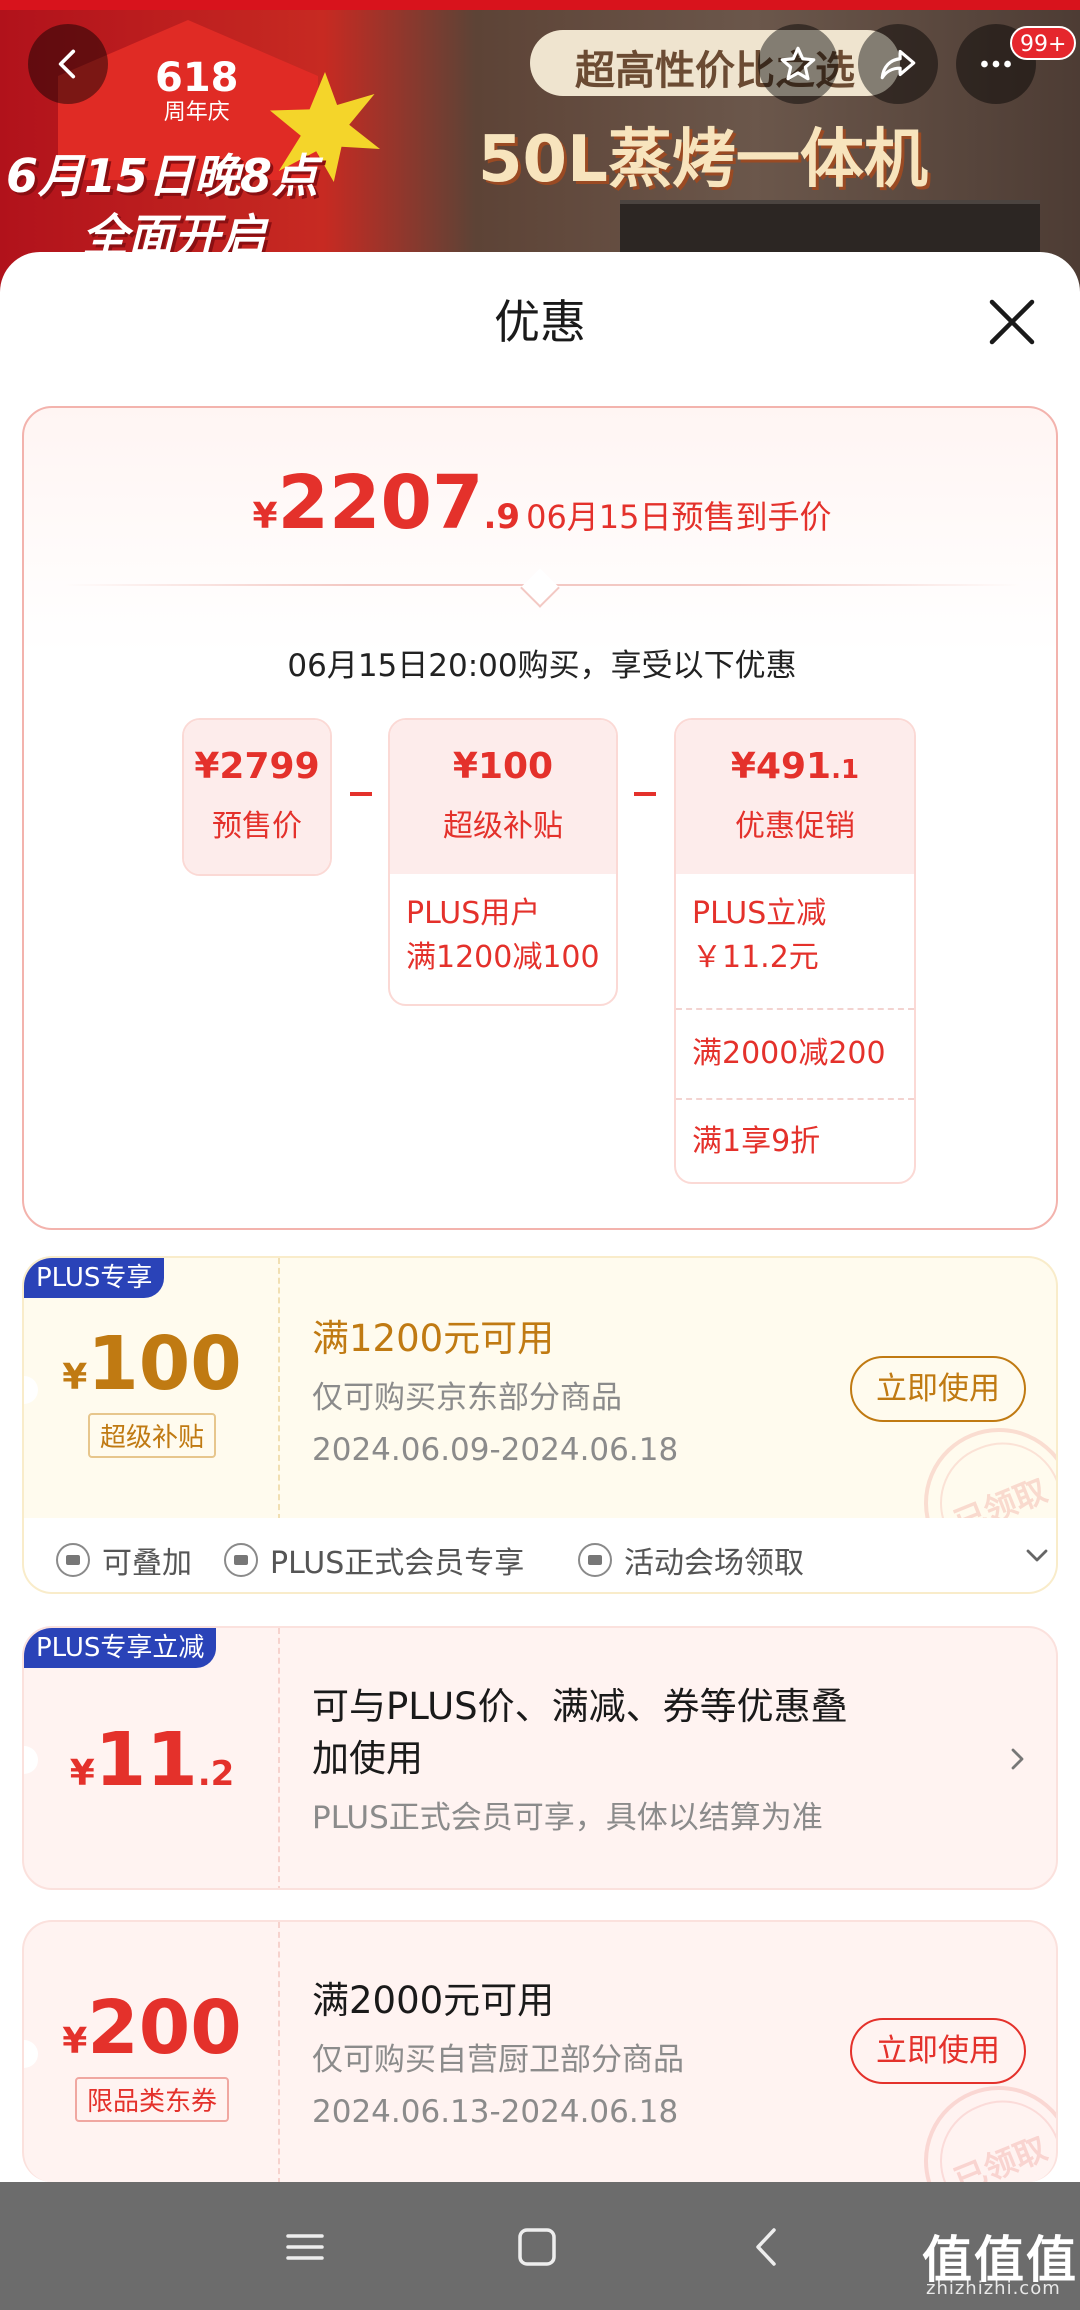  What do you see at coordinates (540, 588) in the screenshot?
I see `divider-notch` at bounding box center [540, 588].